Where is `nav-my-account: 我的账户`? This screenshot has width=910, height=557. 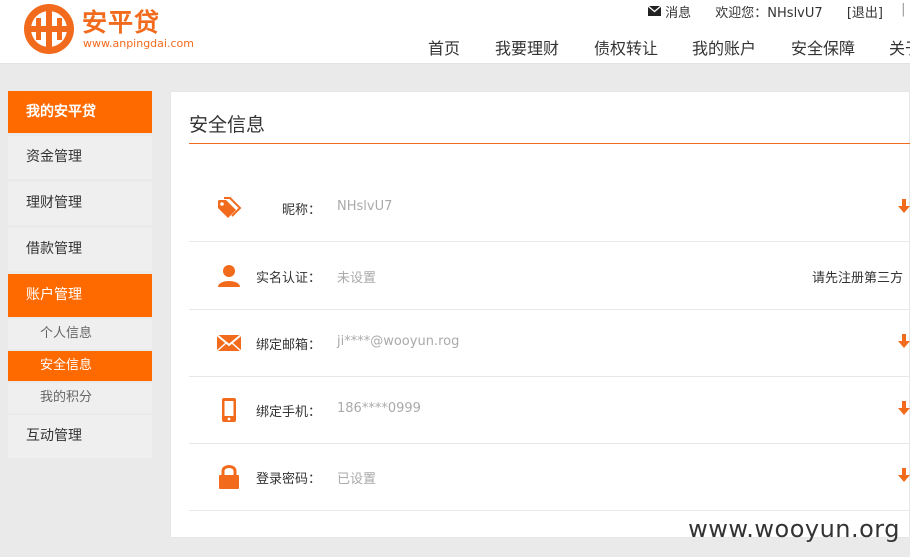
nav-my-account: 我的账户 is located at coordinates (724, 47).